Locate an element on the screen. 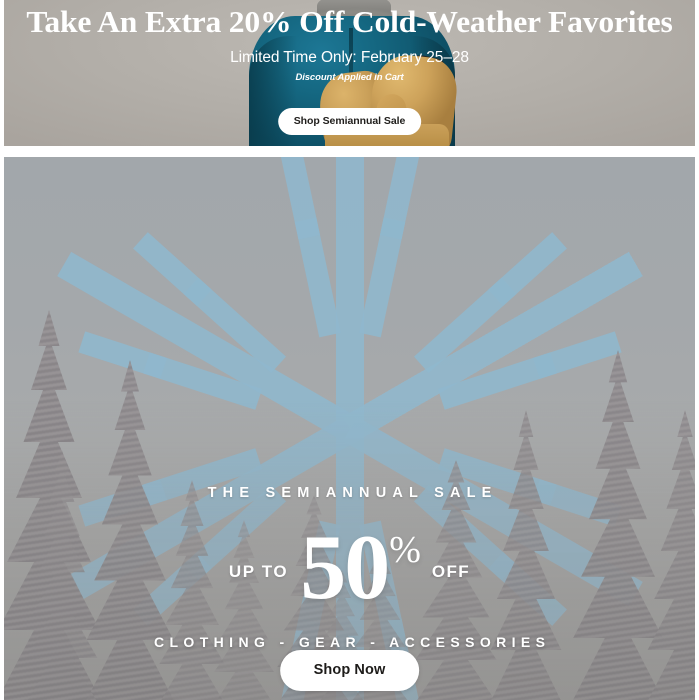  hero-eyebrow: THE SEMIANNUAL SALE is located at coordinates (352, 493).